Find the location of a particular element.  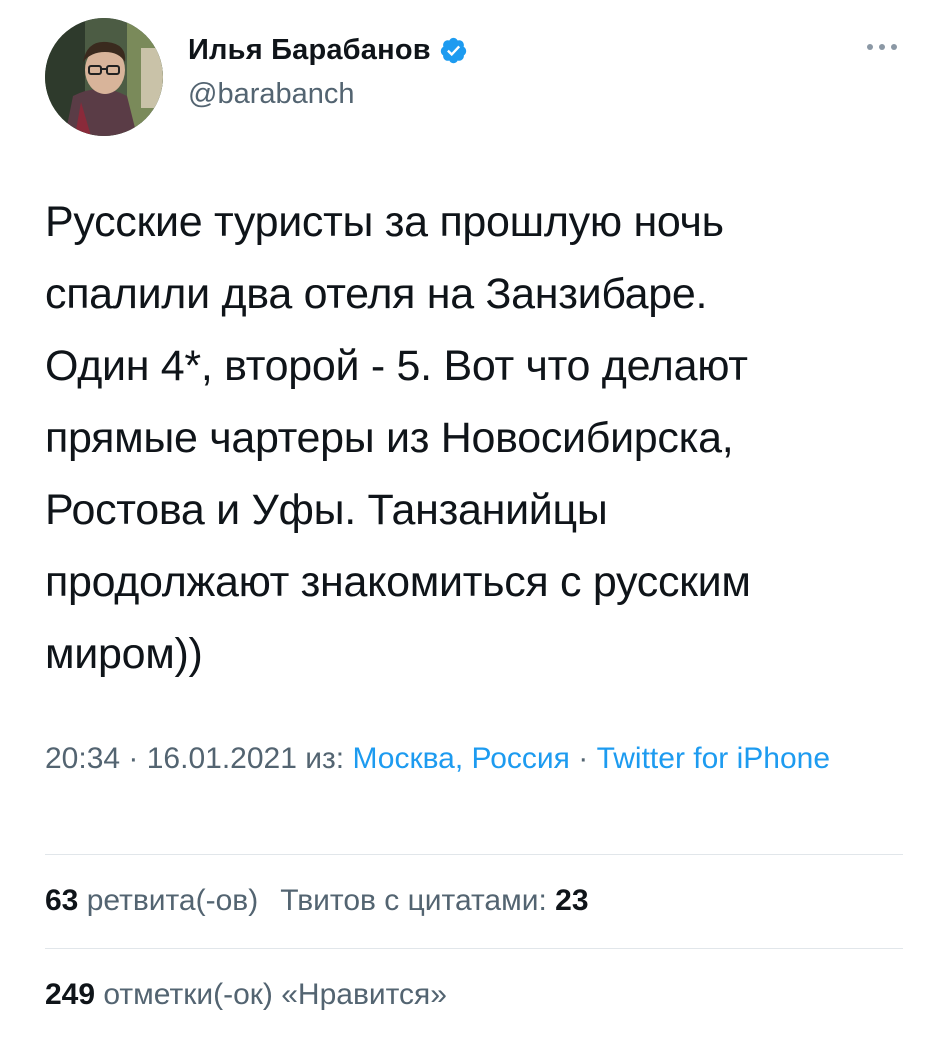

profile-photo-icon is located at coordinates (104, 77).